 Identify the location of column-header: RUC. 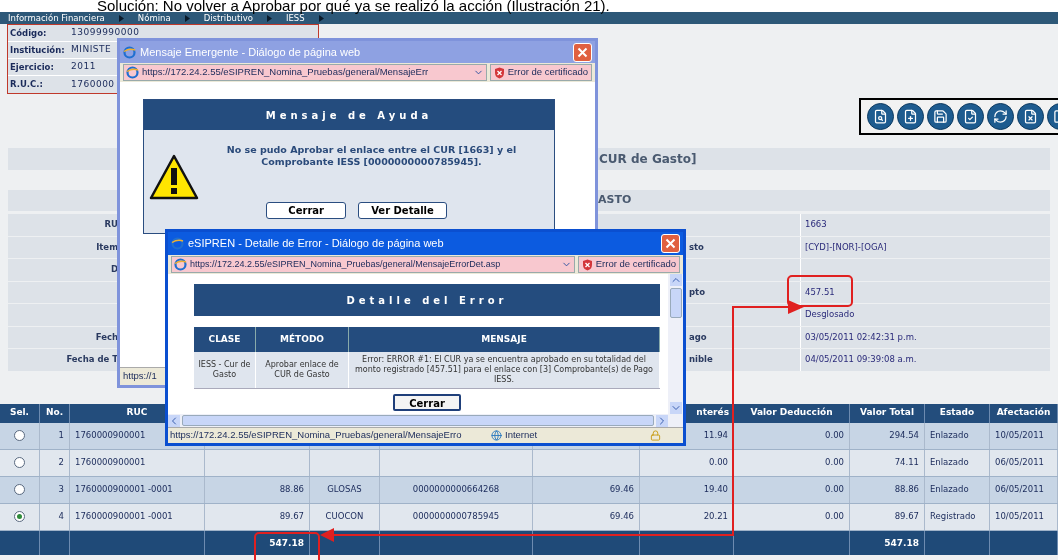
(137, 413).